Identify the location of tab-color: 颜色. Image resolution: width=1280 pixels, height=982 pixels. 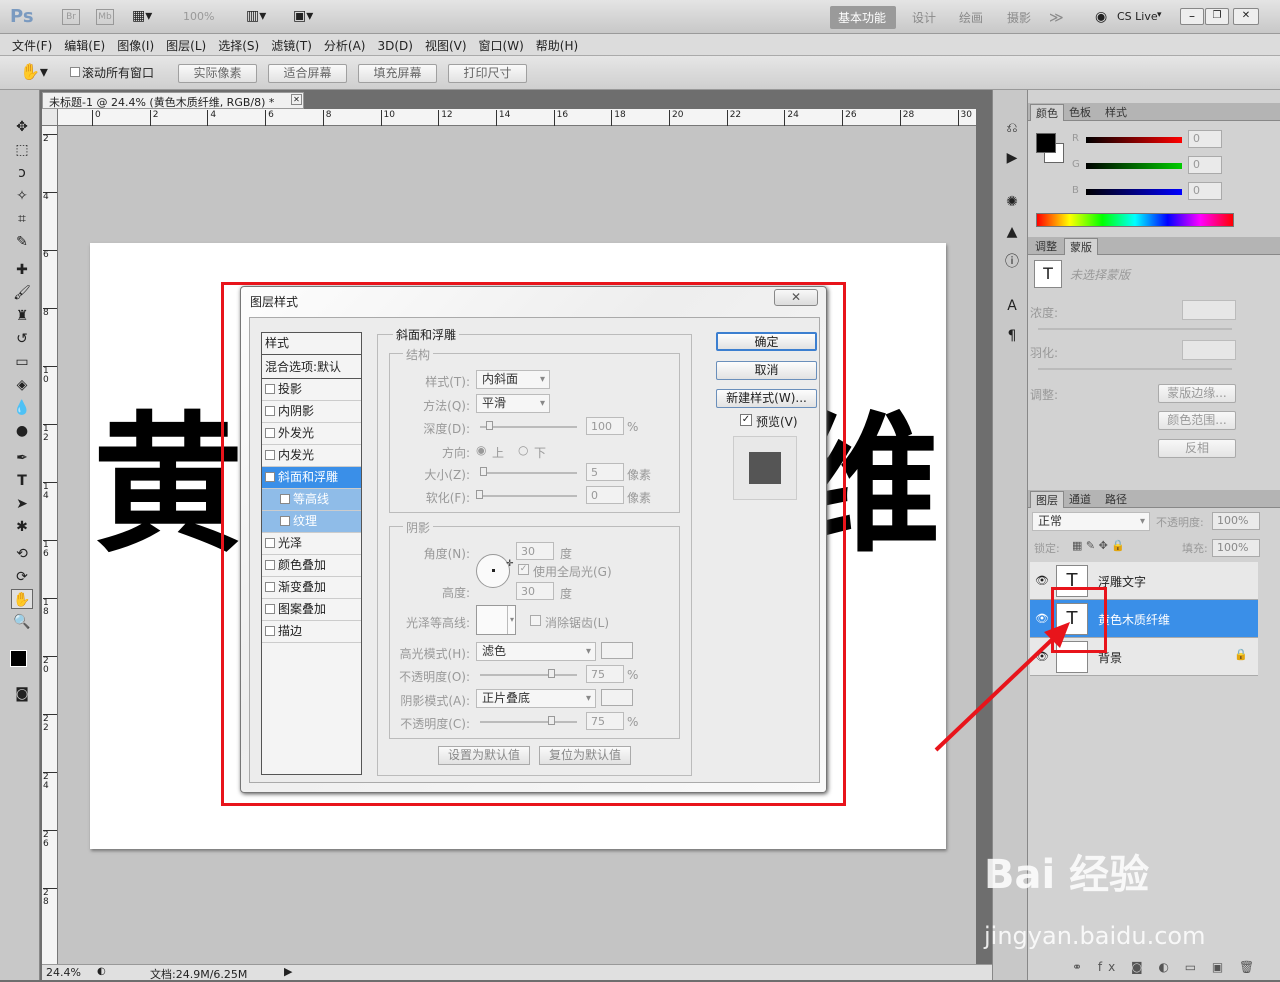
(1047, 112).